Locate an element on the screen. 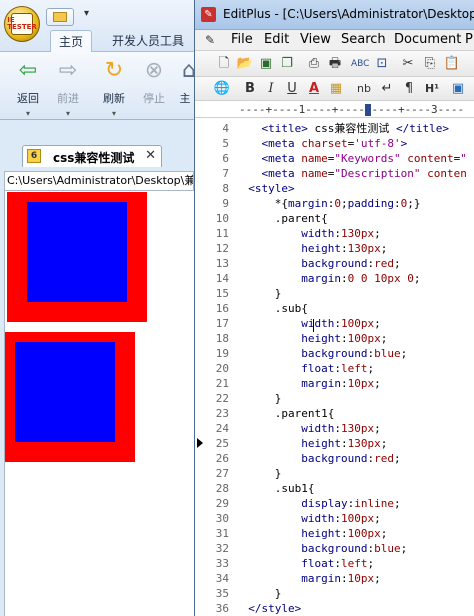 This screenshot has width=474, height=616. image-icon: ▣ is located at coordinates (458, 89).